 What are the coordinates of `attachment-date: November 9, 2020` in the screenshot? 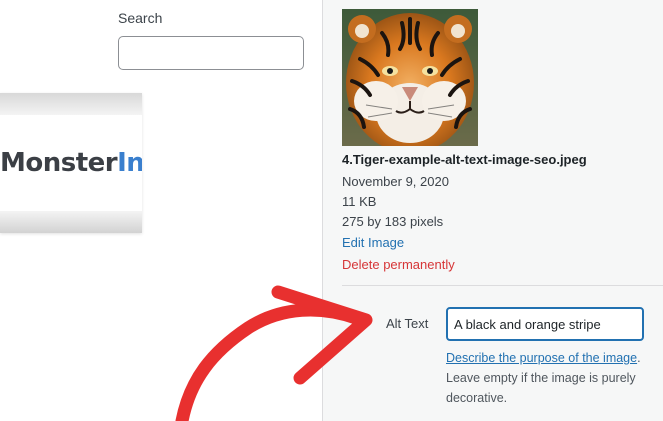 It's located at (395, 181).